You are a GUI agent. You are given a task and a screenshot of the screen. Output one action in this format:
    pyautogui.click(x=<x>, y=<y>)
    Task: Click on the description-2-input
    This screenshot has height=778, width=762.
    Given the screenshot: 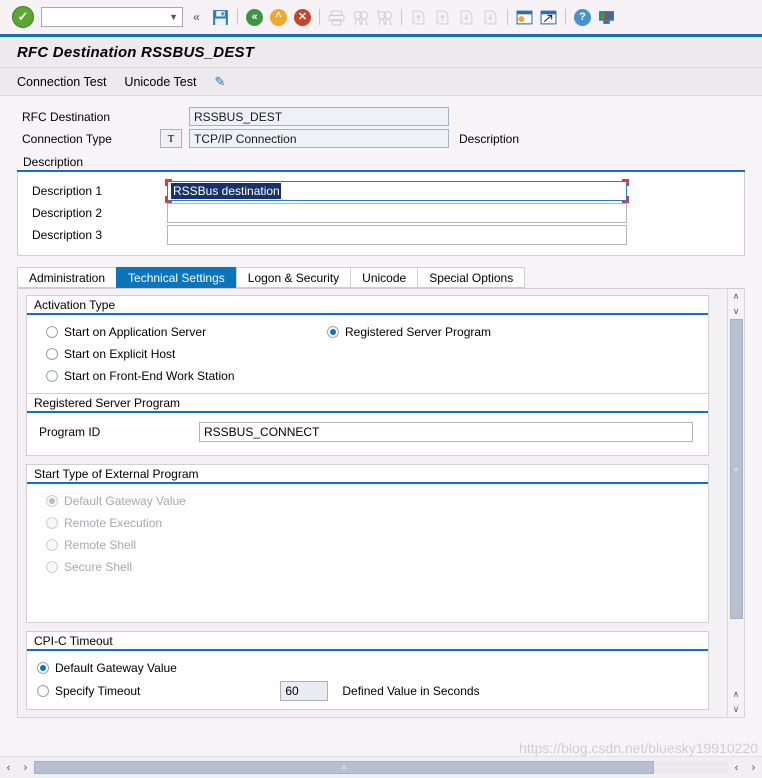 What is the action you would take?
    pyautogui.click(x=397, y=213)
    